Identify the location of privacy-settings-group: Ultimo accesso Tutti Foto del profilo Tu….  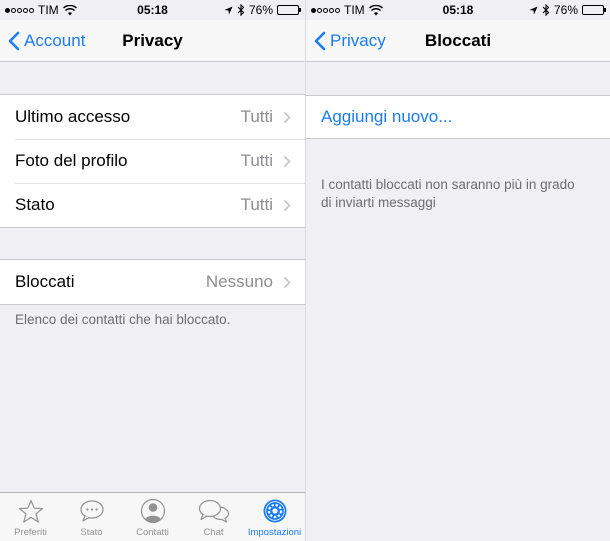
(152, 161).